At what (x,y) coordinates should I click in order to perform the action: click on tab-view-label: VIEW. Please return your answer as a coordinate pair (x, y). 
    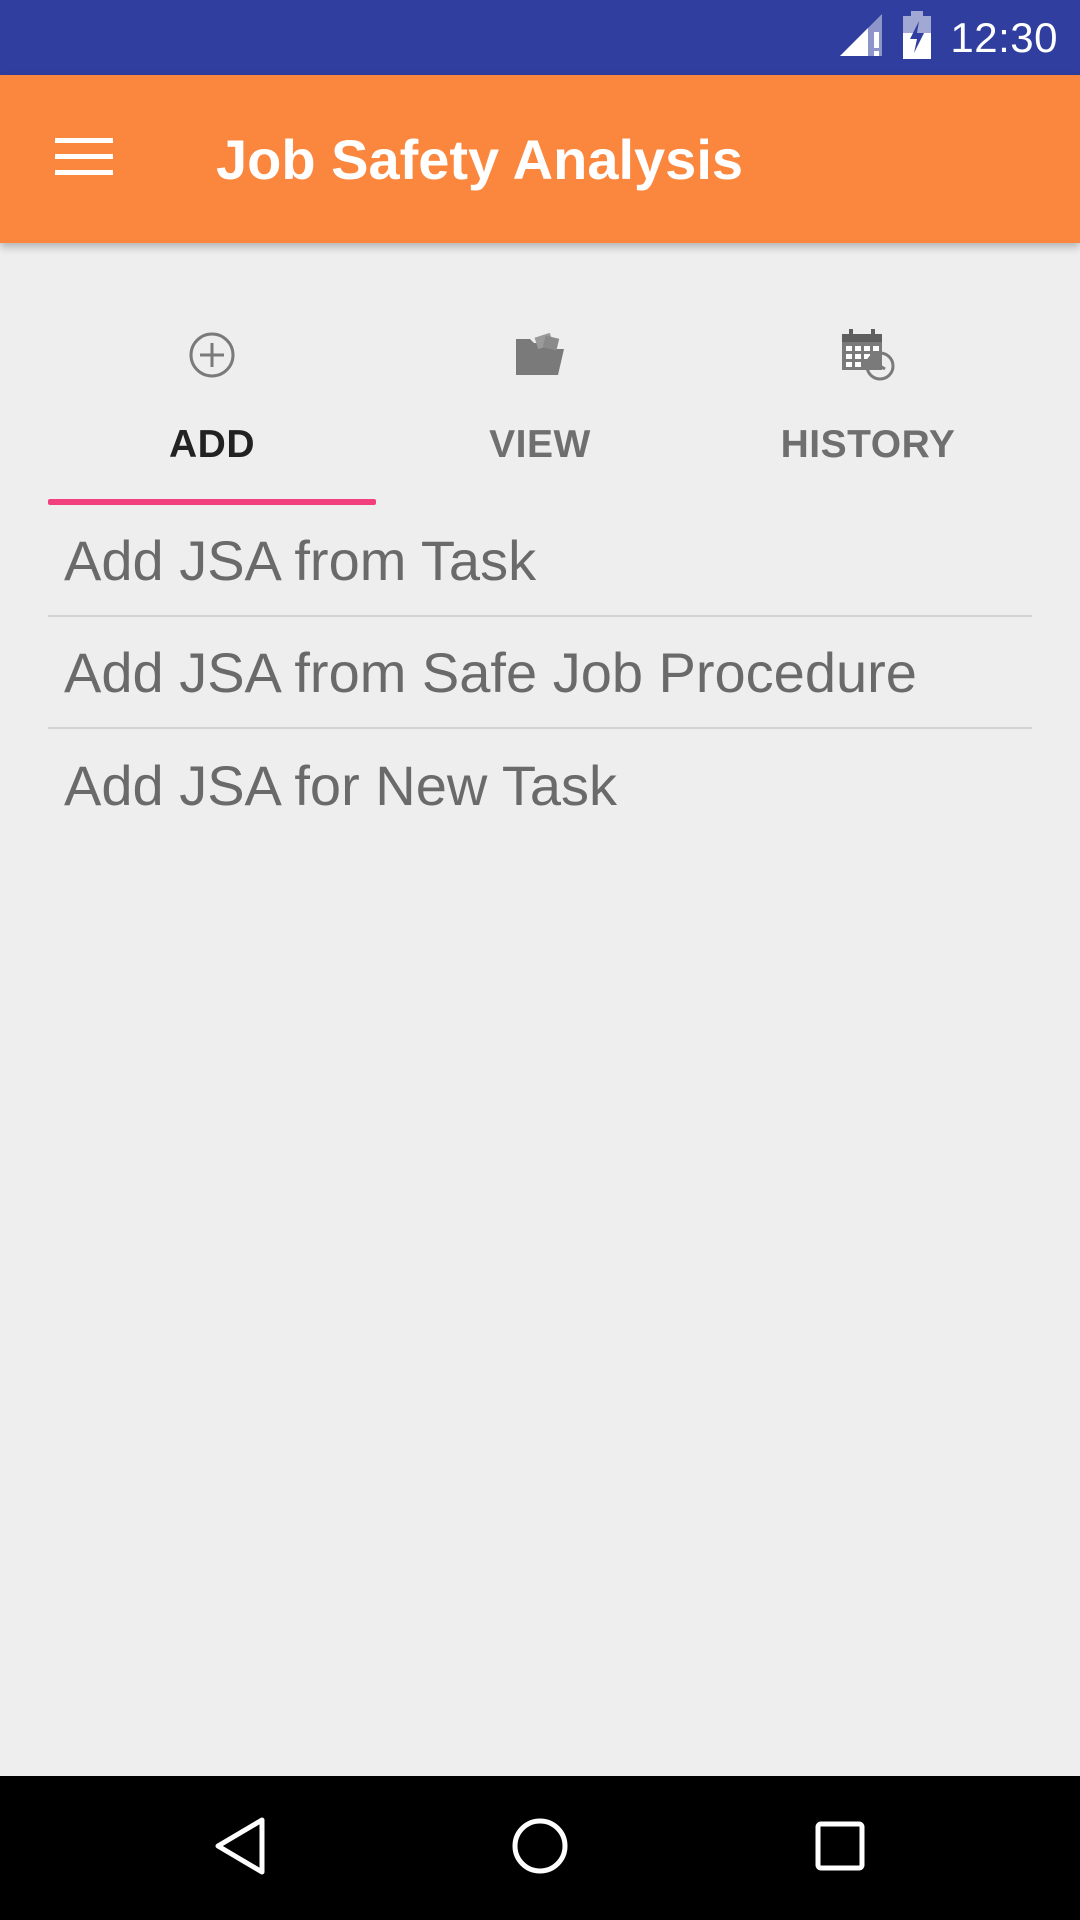
    Looking at the image, I should click on (540, 444).